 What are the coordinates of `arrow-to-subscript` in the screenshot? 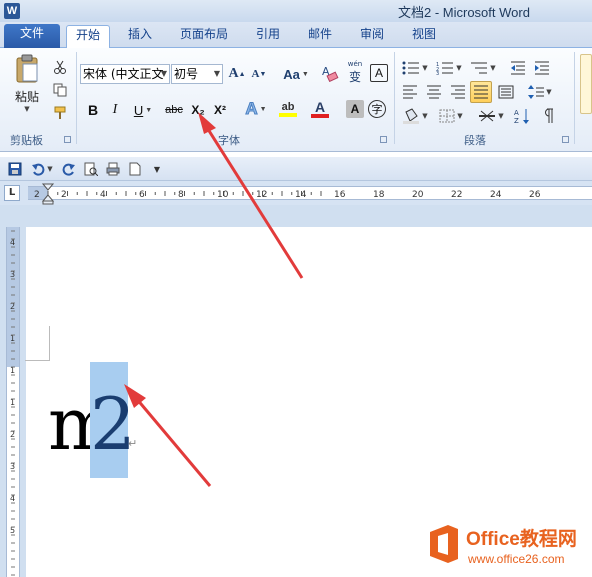 It's located at (251, 195).